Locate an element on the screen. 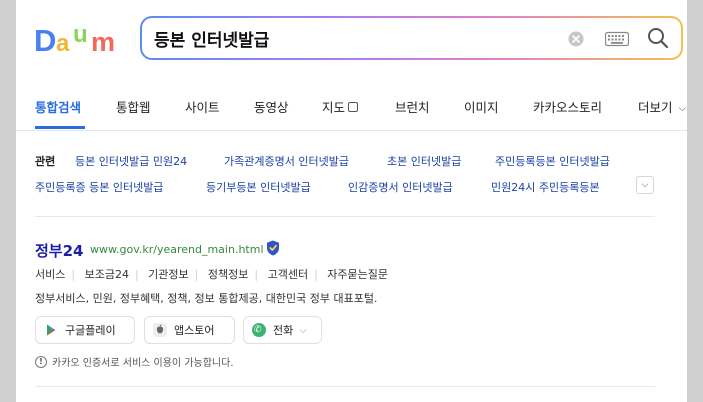 This screenshot has width=703, height=402. tab-video: 동영상 is located at coordinates (271, 106).